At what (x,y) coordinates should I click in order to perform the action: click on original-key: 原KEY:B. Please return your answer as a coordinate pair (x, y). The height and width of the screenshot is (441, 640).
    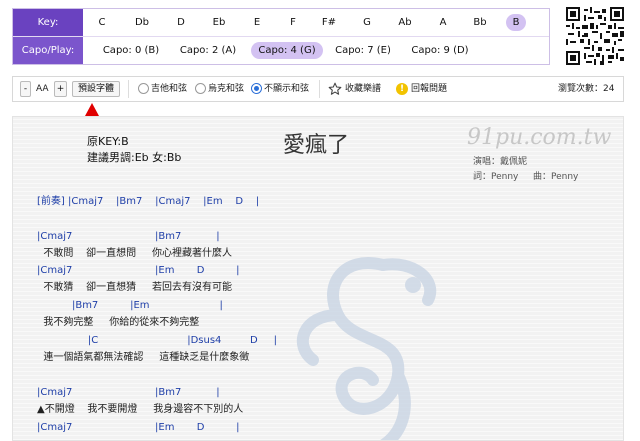
    Looking at the image, I should click on (108, 141).